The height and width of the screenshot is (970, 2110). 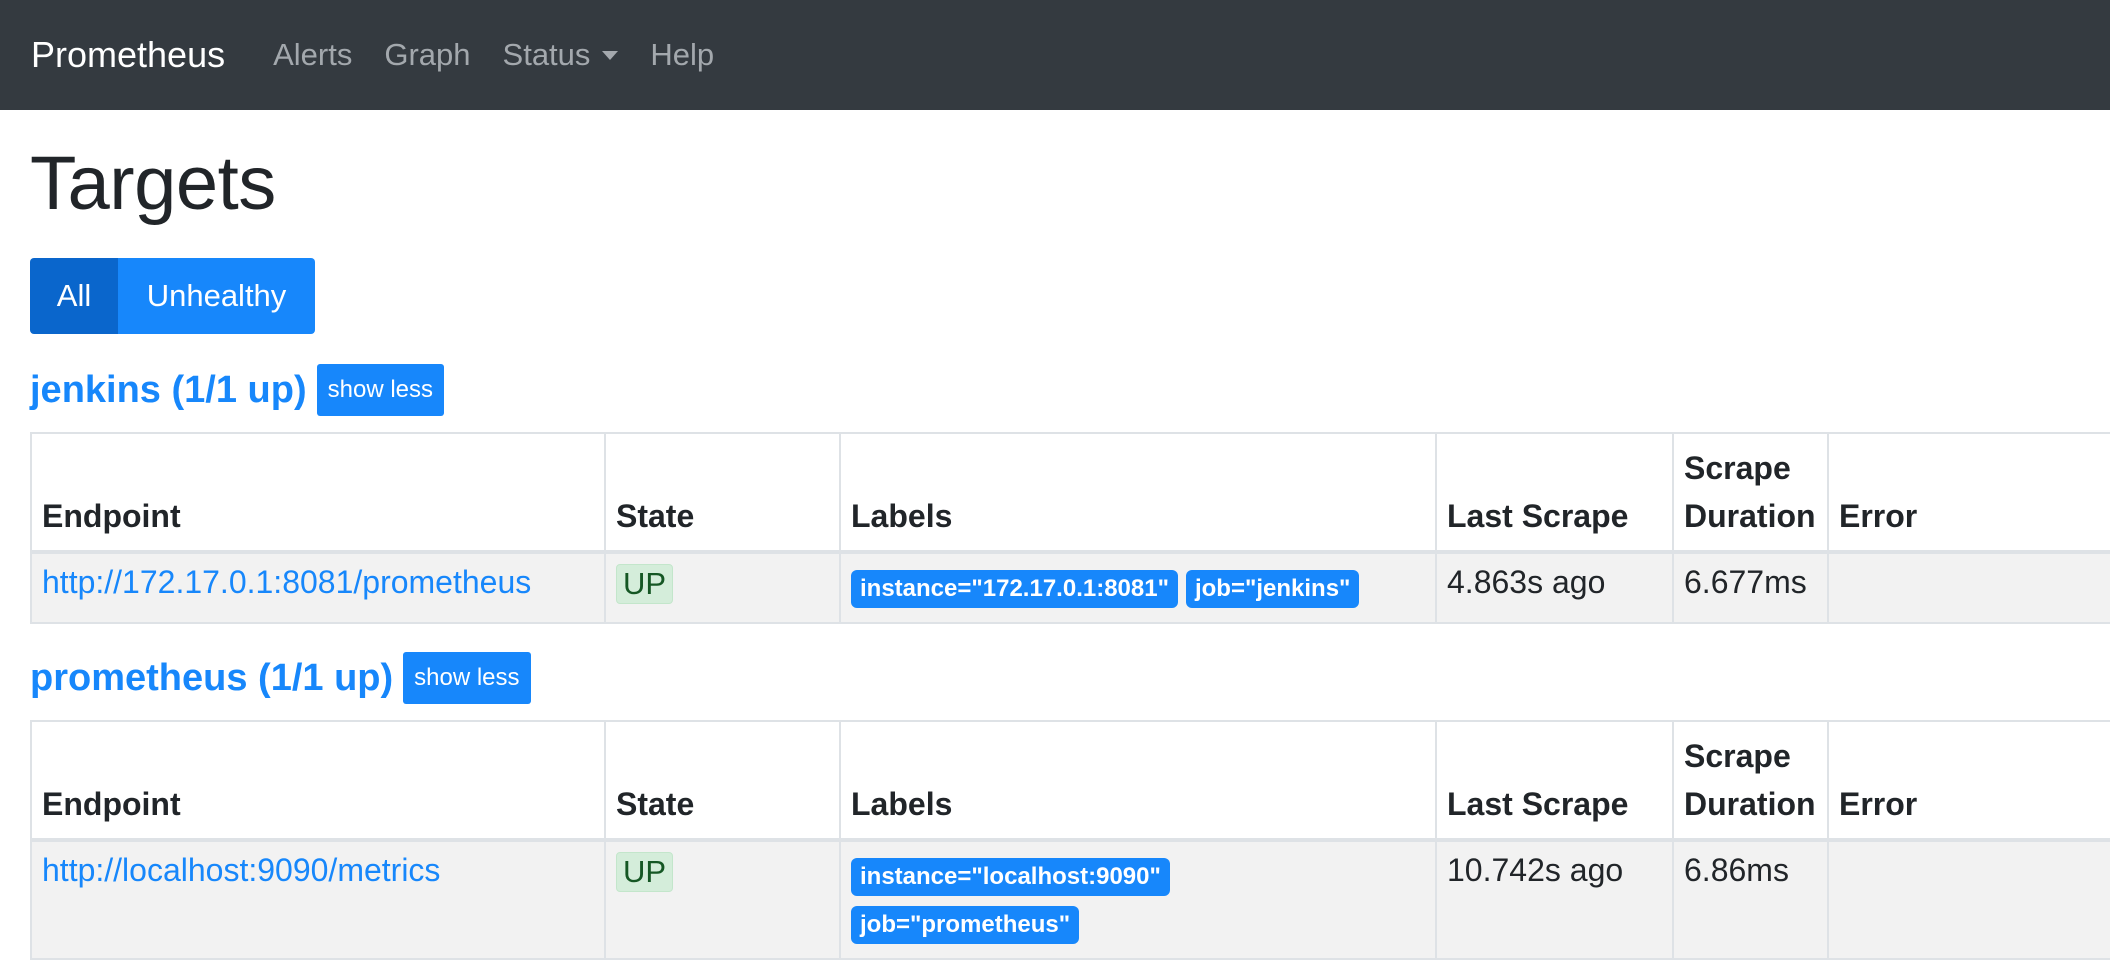 I want to click on label-badge: job="prometheus", so click(x=965, y=925).